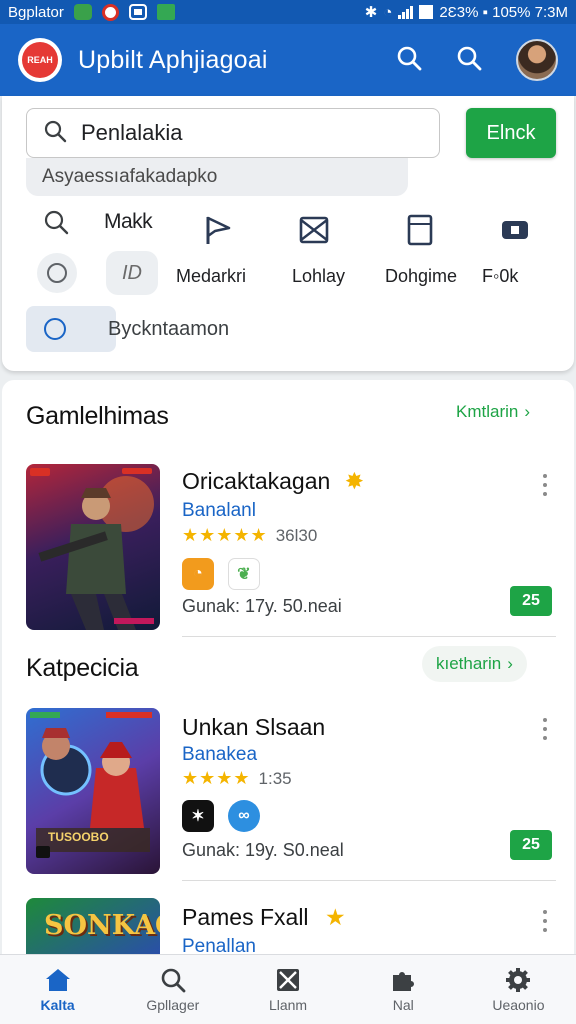 The height and width of the screenshot is (1024, 576). Describe the element at coordinates (211, 276) in the screenshot. I see `category-label-1: Medarkri` at that location.